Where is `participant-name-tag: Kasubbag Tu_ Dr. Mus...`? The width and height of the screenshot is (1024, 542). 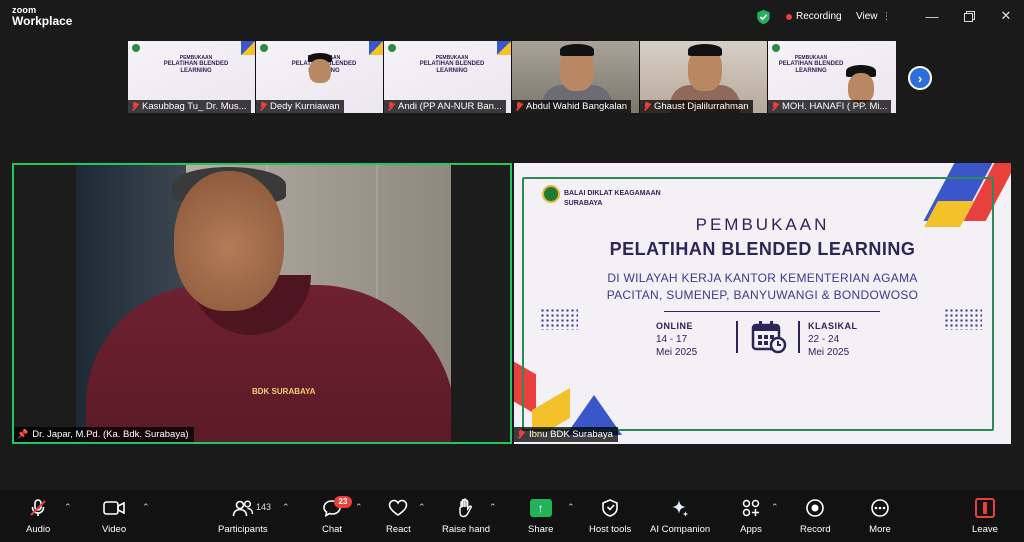
participant-name-tag: Kasubbag Tu_ Dr. Mus... is located at coordinates (189, 106).